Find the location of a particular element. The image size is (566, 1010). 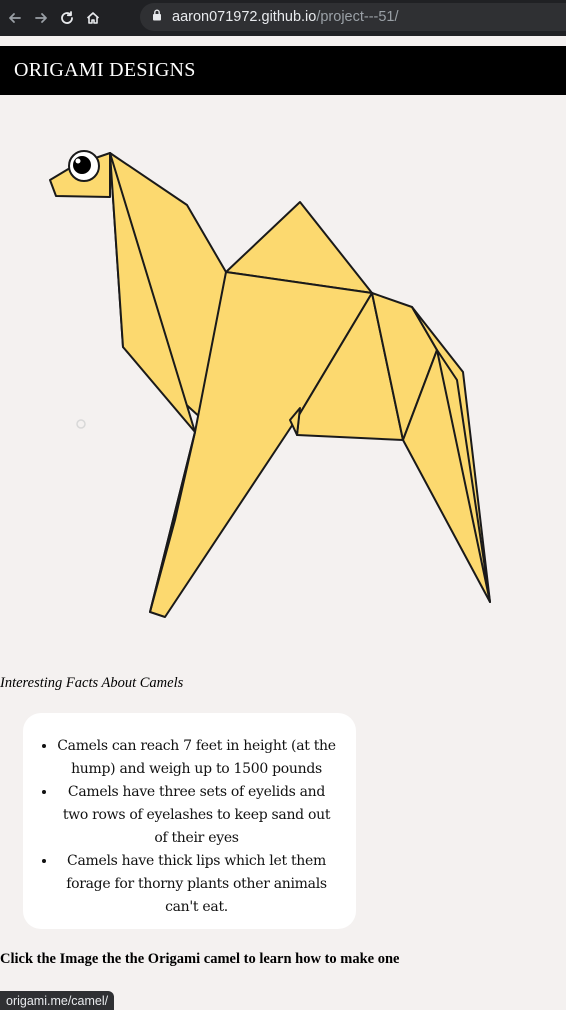

reload-icon is located at coordinates (67, 18).